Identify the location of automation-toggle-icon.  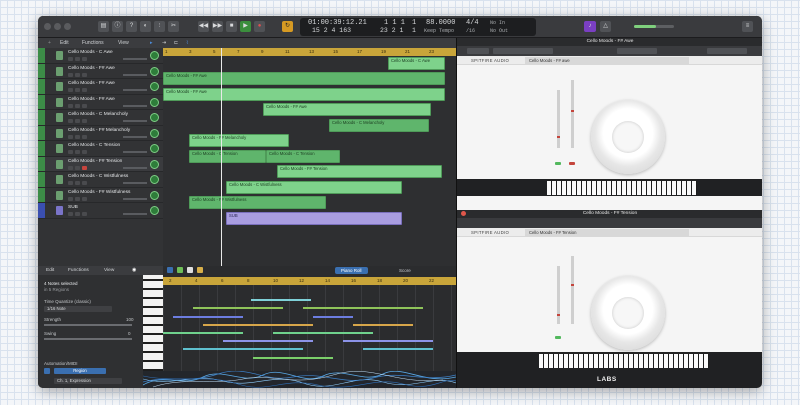
(47, 371).